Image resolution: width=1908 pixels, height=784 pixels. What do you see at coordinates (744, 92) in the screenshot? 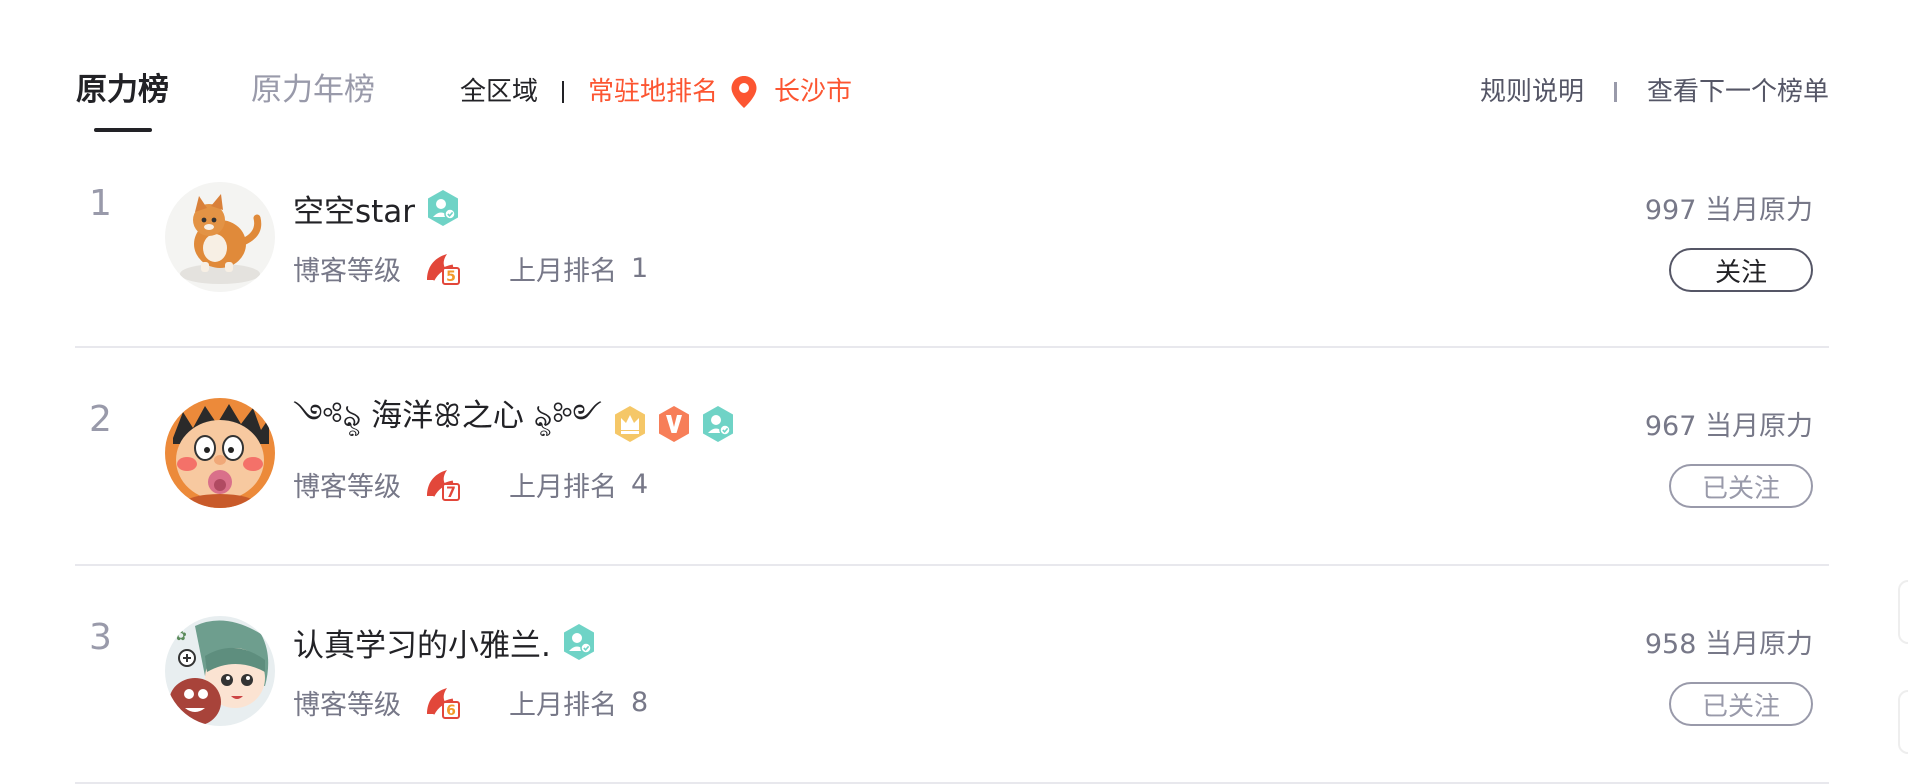
I see `location-pin-icon` at bounding box center [744, 92].